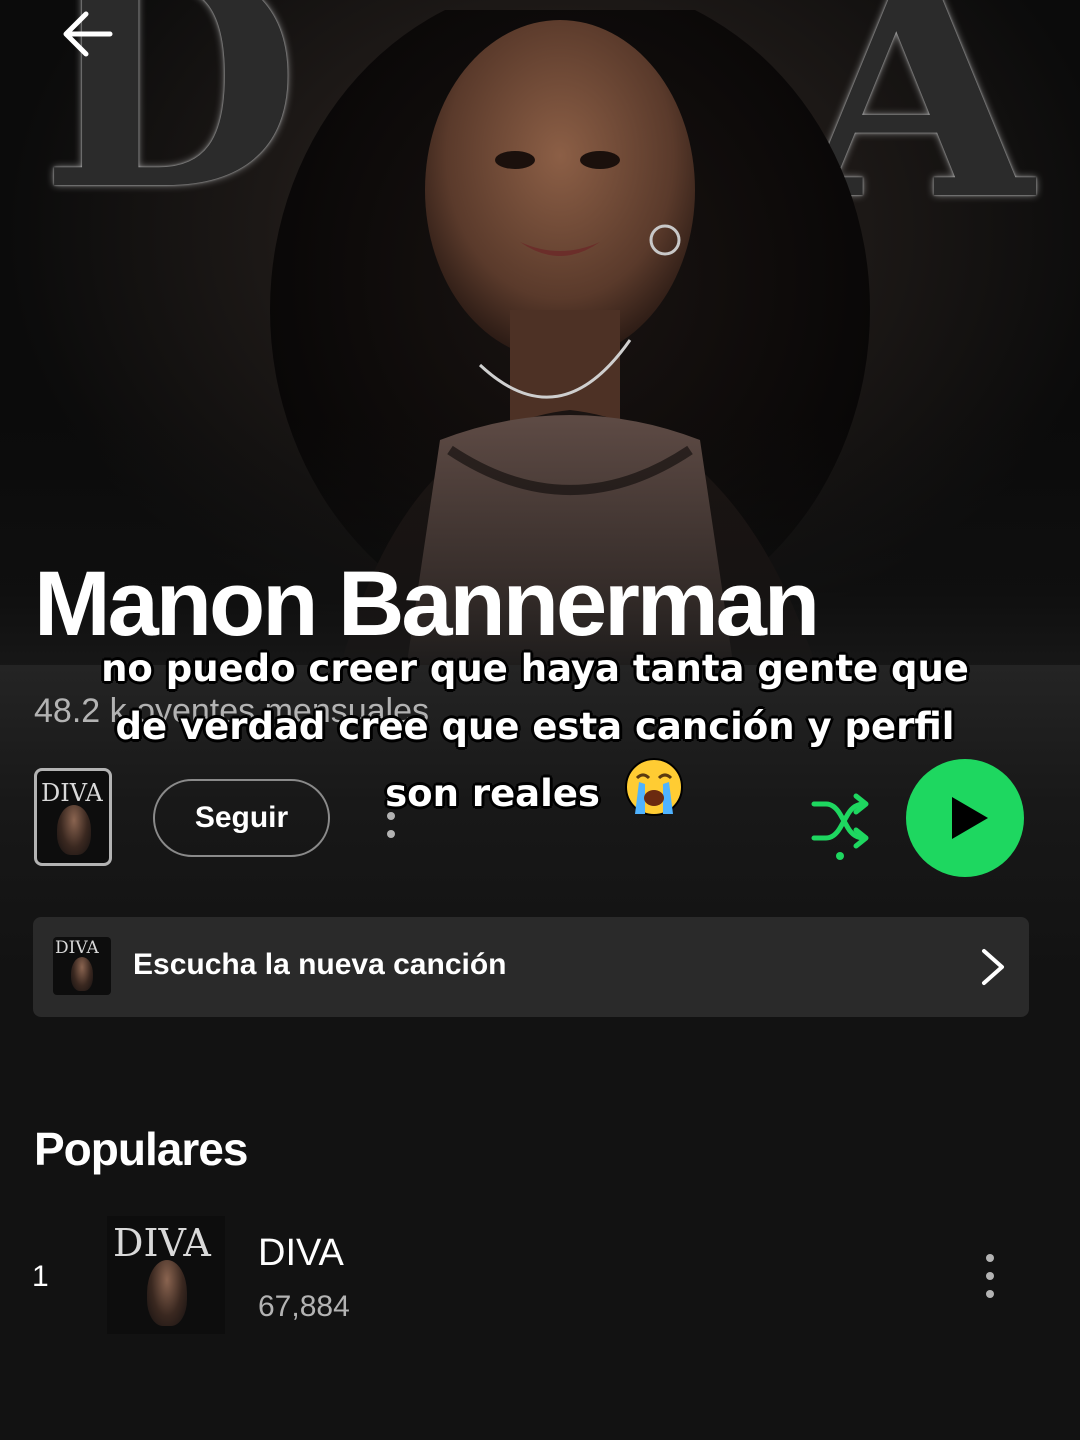 The image size is (1080, 1440). I want to click on track-row: 1 DIVA DIVA 67,884, so click(540, 1276).